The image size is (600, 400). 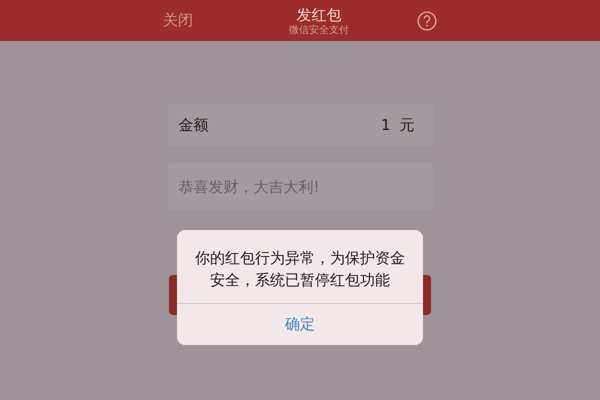 I want to click on amount-label: 金额, so click(x=194, y=125).